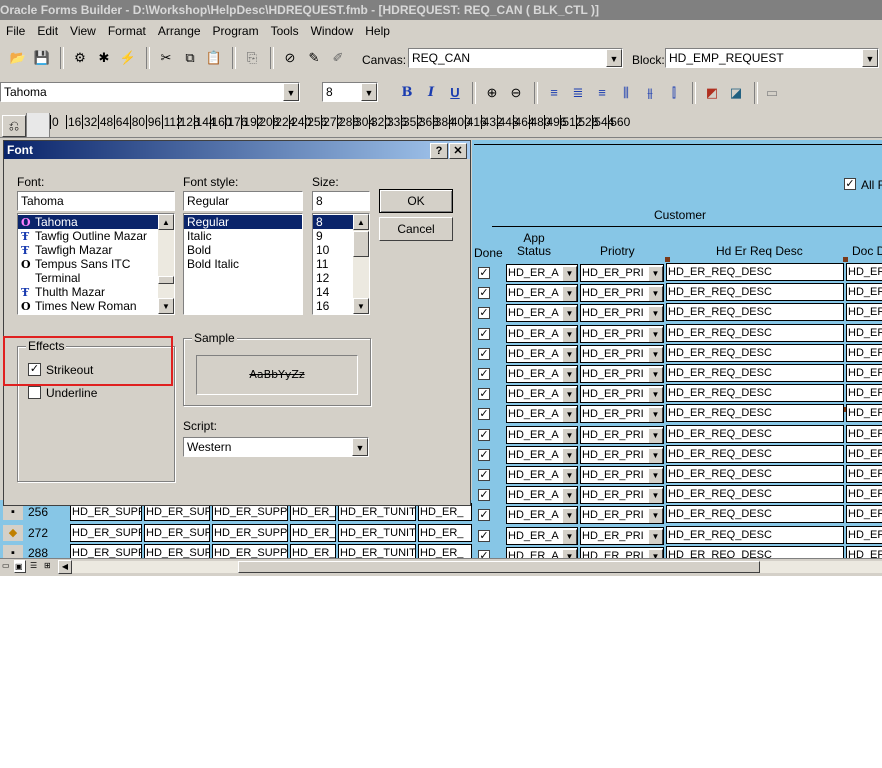  I want to click on pl-sql-editor-icon: ✐, so click(338, 58).